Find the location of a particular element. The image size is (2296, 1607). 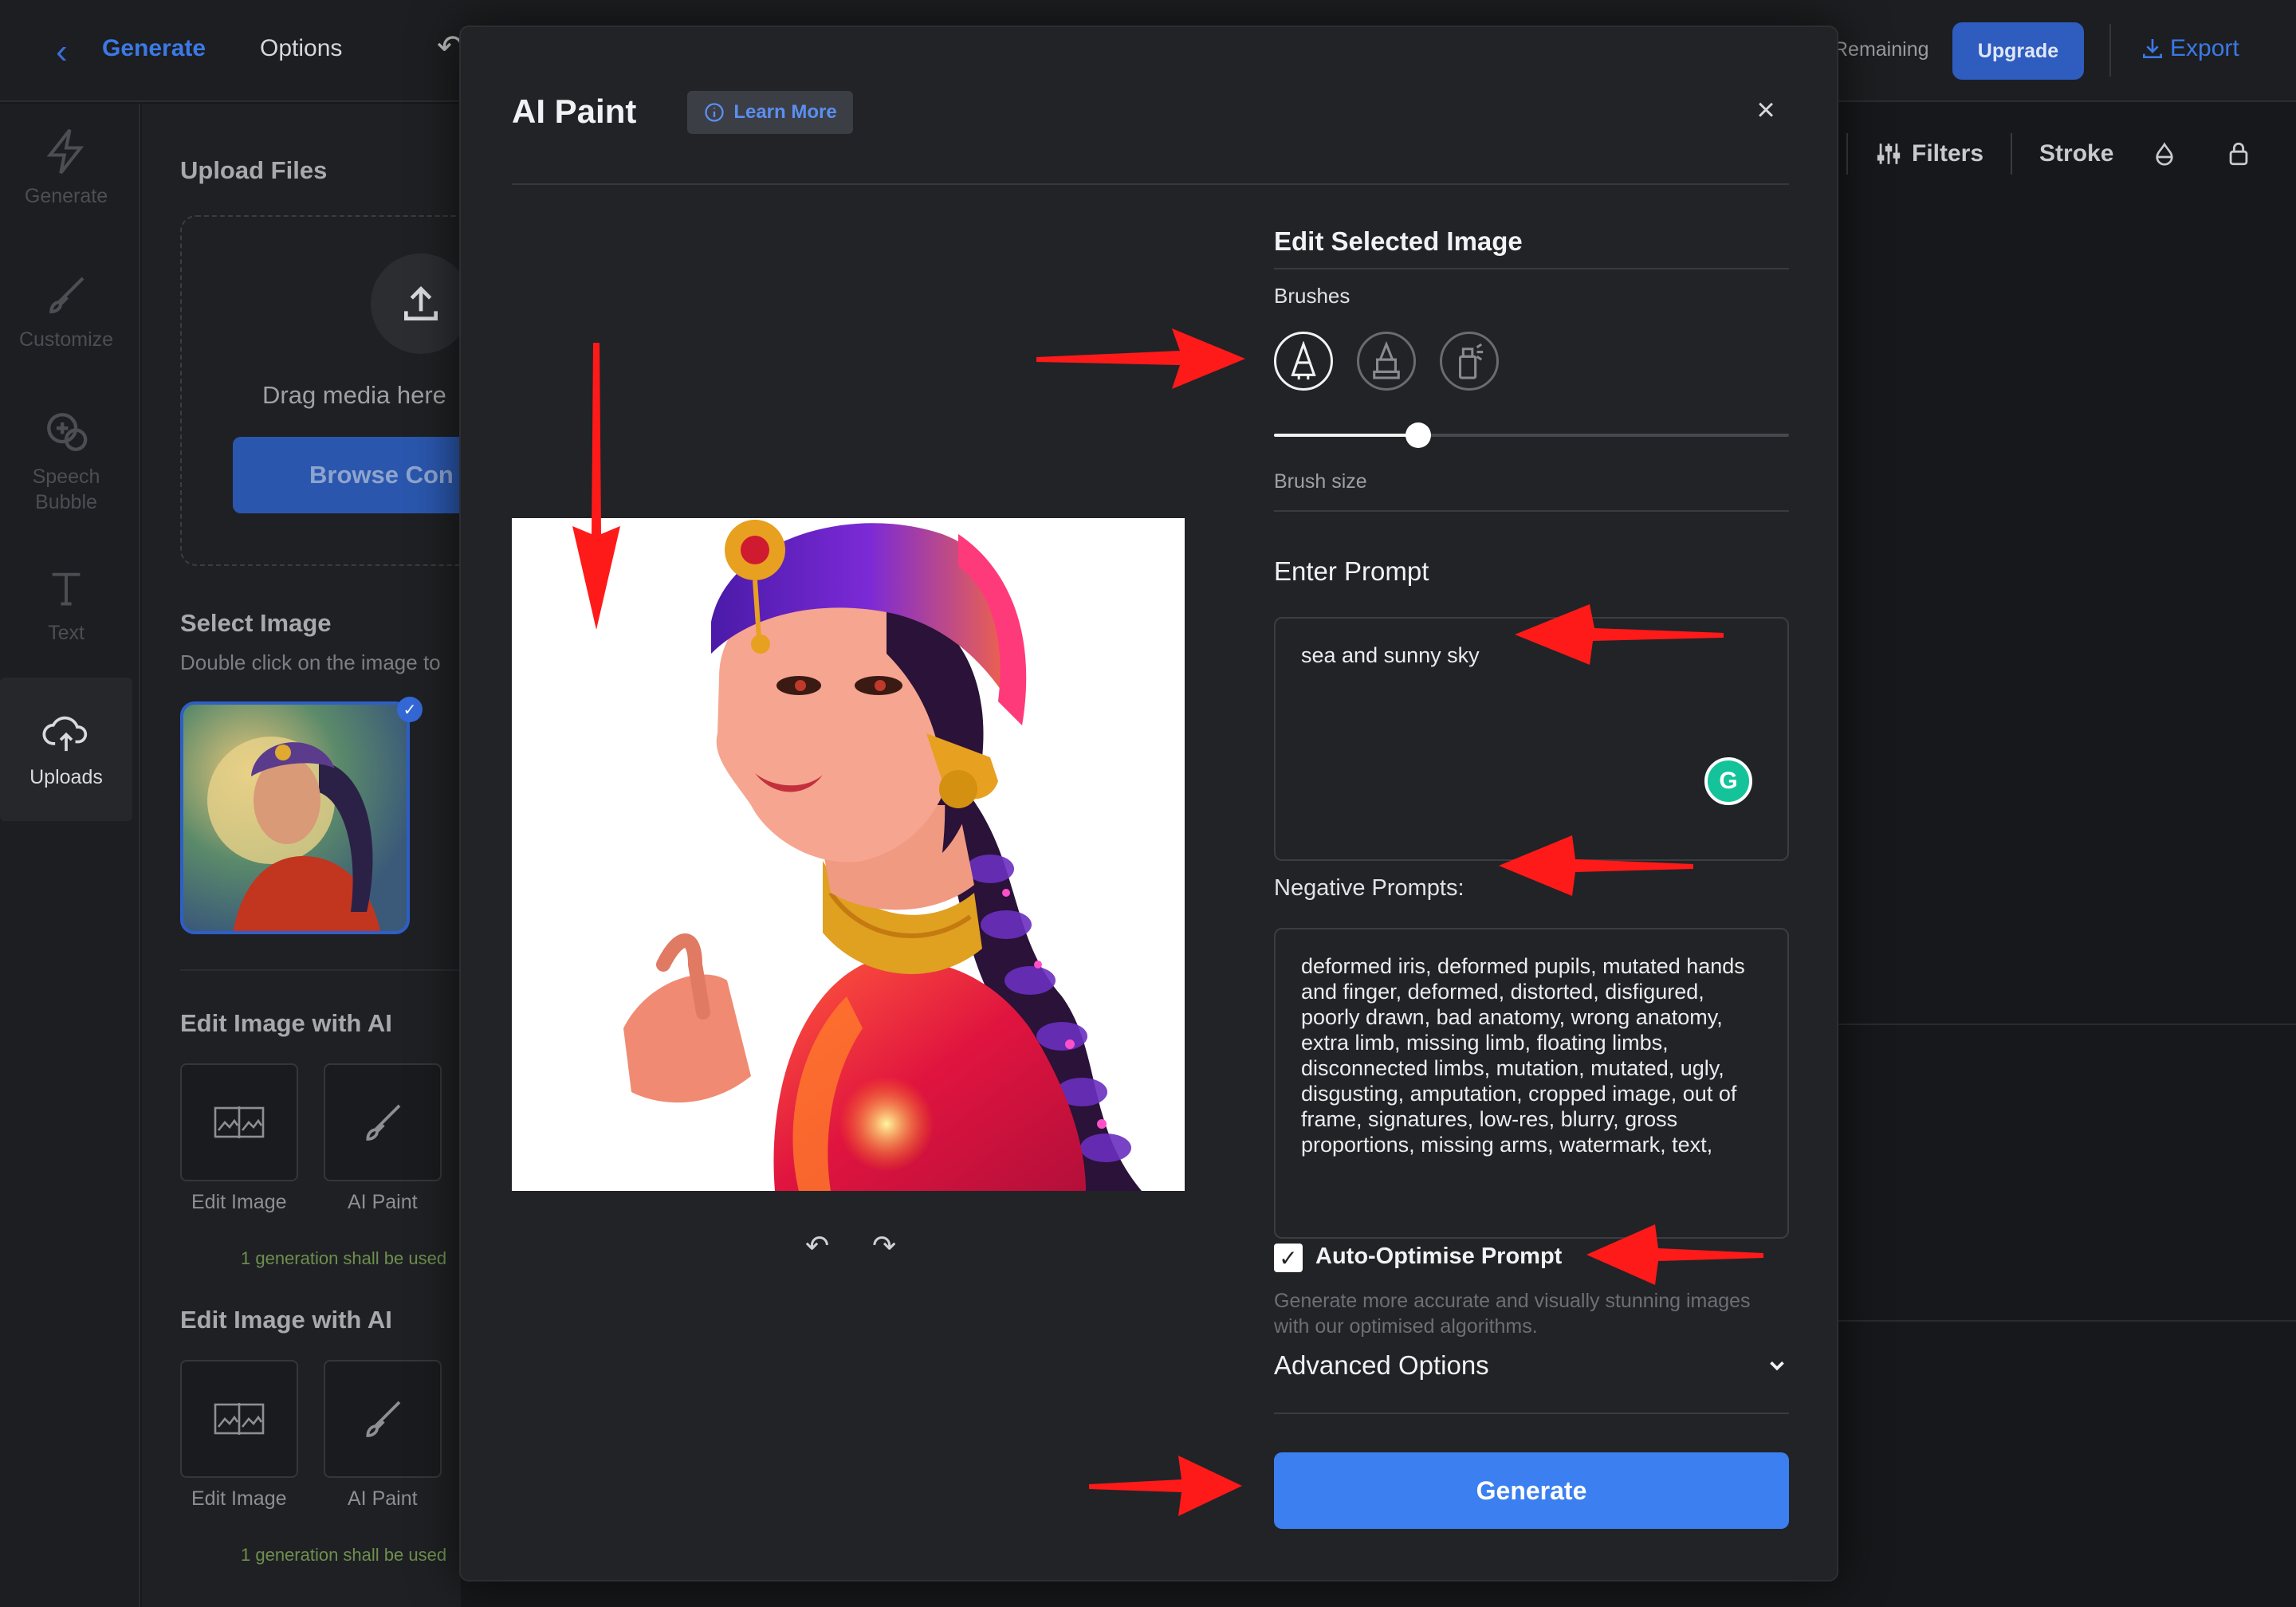

rail-item-customize: Customize is located at coordinates (66, 311).